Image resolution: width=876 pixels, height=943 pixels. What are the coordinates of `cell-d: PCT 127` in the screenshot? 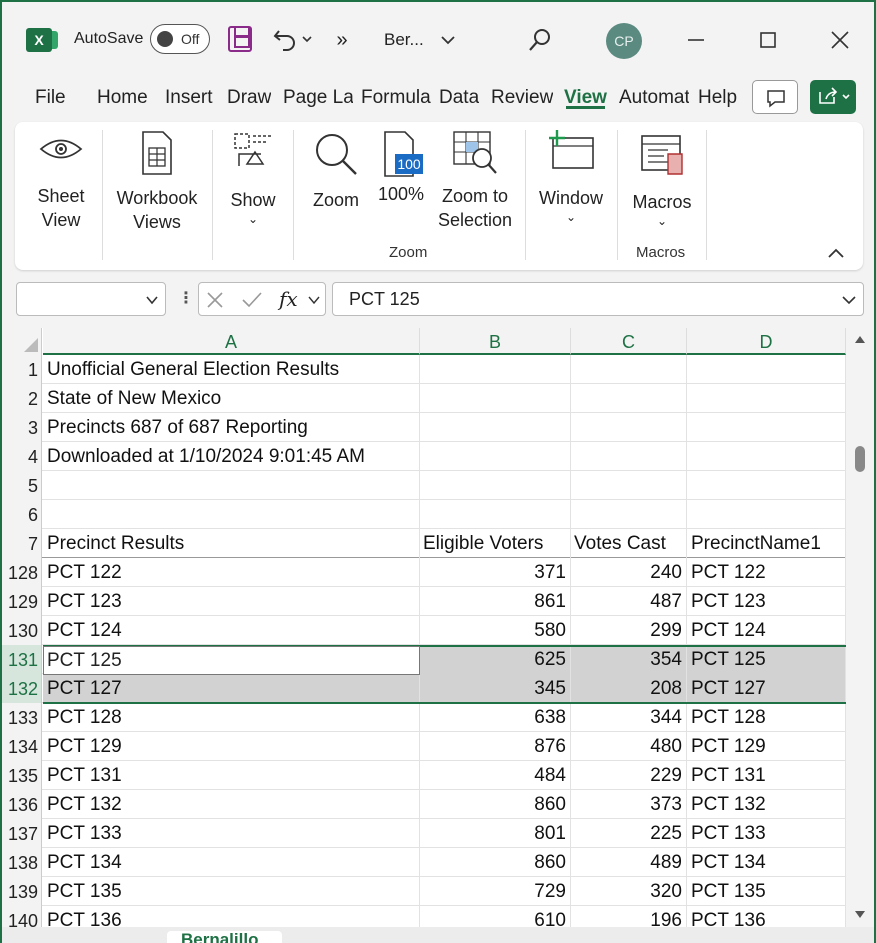 It's located at (766, 688).